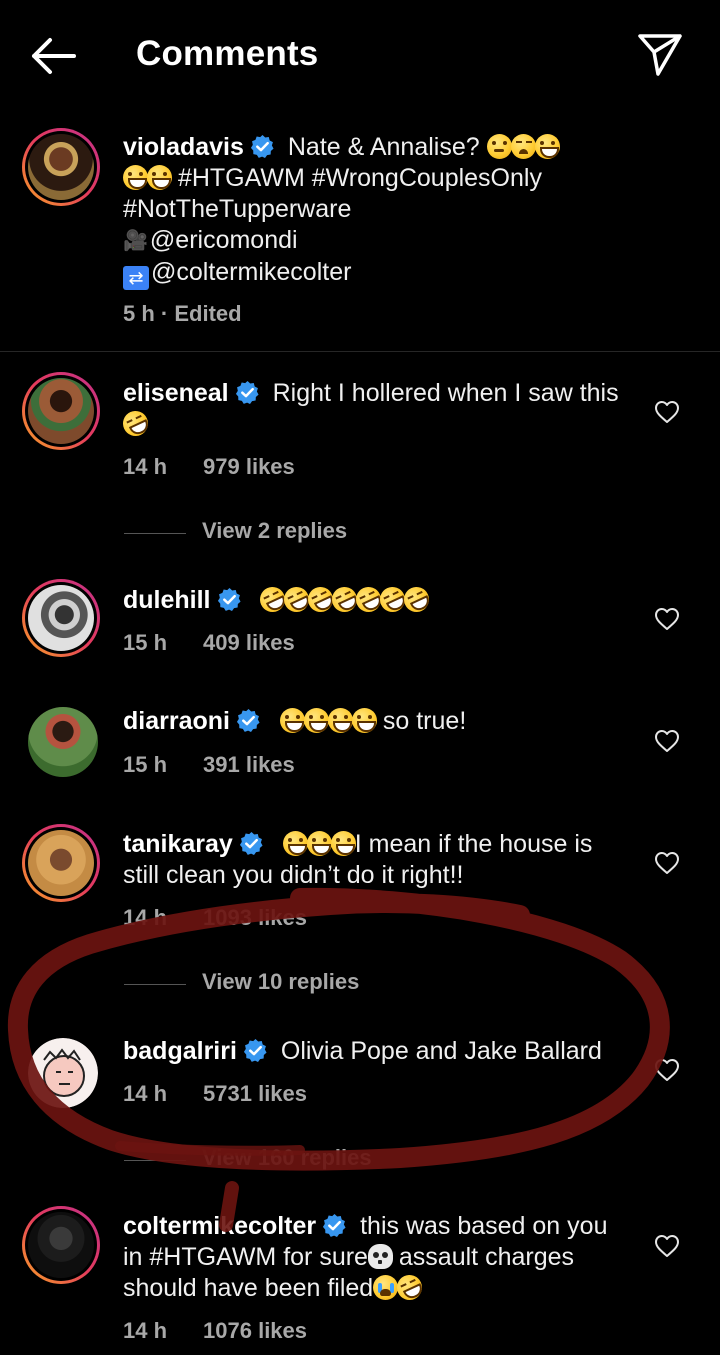 The height and width of the screenshot is (1355, 720). What do you see at coordinates (473, 844) in the screenshot?
I see `comment-body-line-1: I mean if the house is` at bounding box center [473, 844].